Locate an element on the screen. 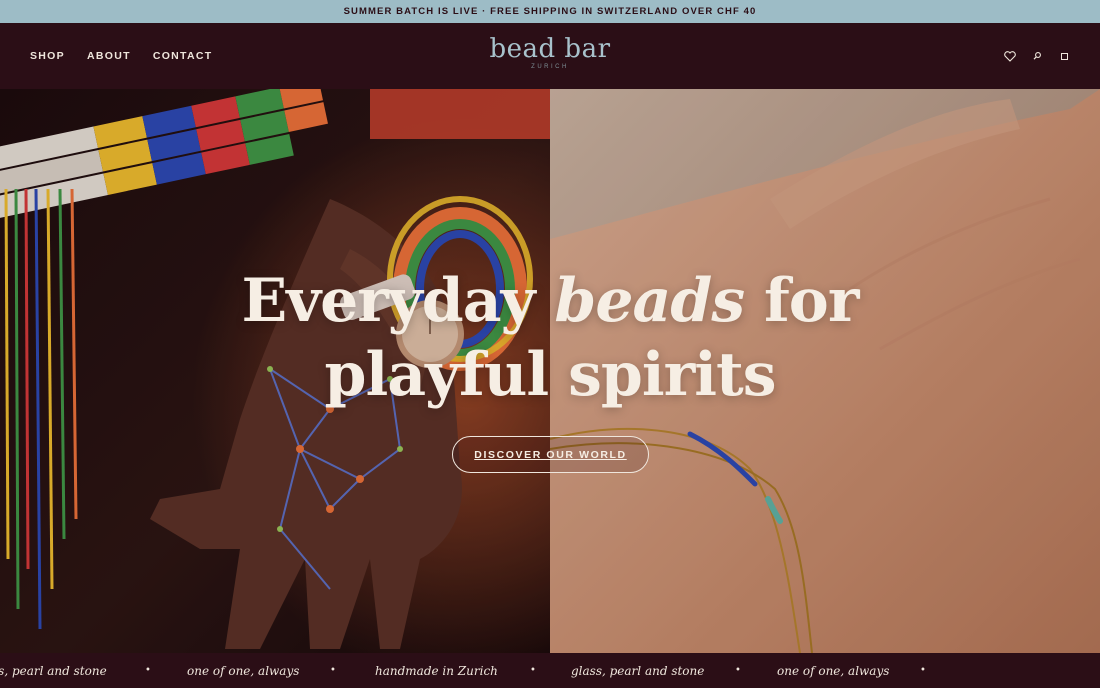 Image resolution: width=1100 pixels, height=688 pixels. site-header: SHOP ABOUT CONTACT bead bar ZURICH is located at coordinates (550, 56).